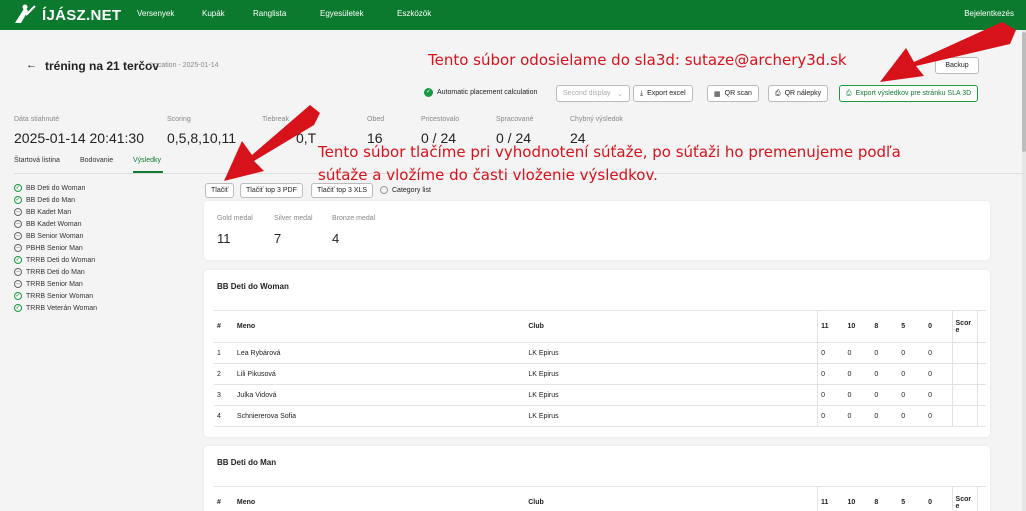 This screenshot has width=1026, height=511. What do you see at coordinates (31, 65) in the screenshot?
I see `arrow-left-icon: ←` at bounding box center [31, 65].